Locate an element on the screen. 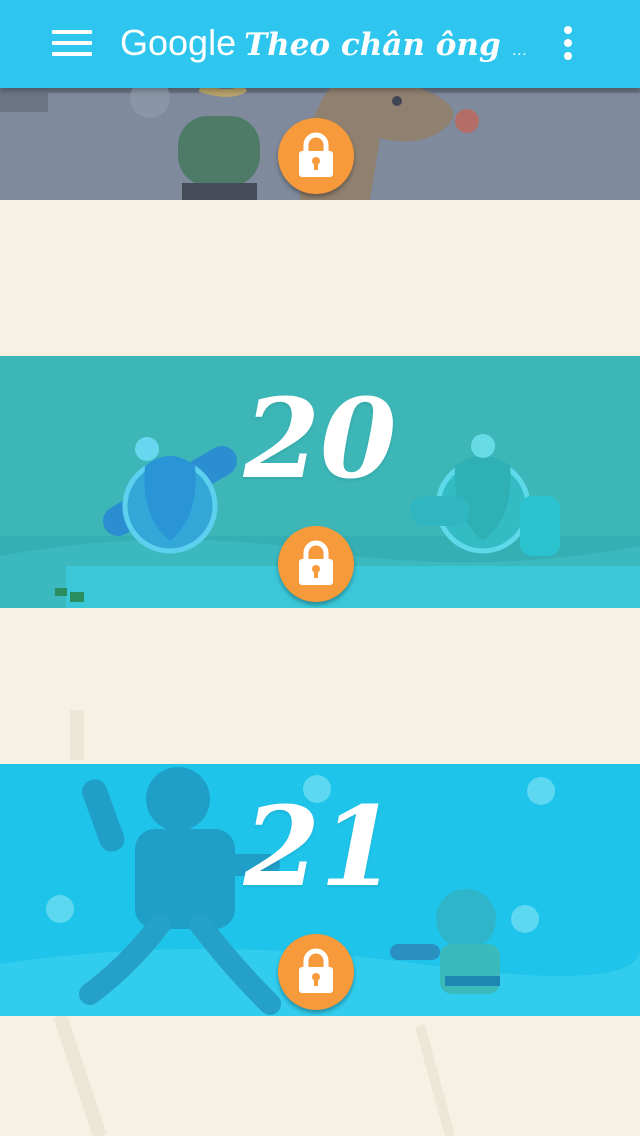 This screenshot has width=640, height=1136. hamburger-menu-icon is located at coordinates (72, 44).